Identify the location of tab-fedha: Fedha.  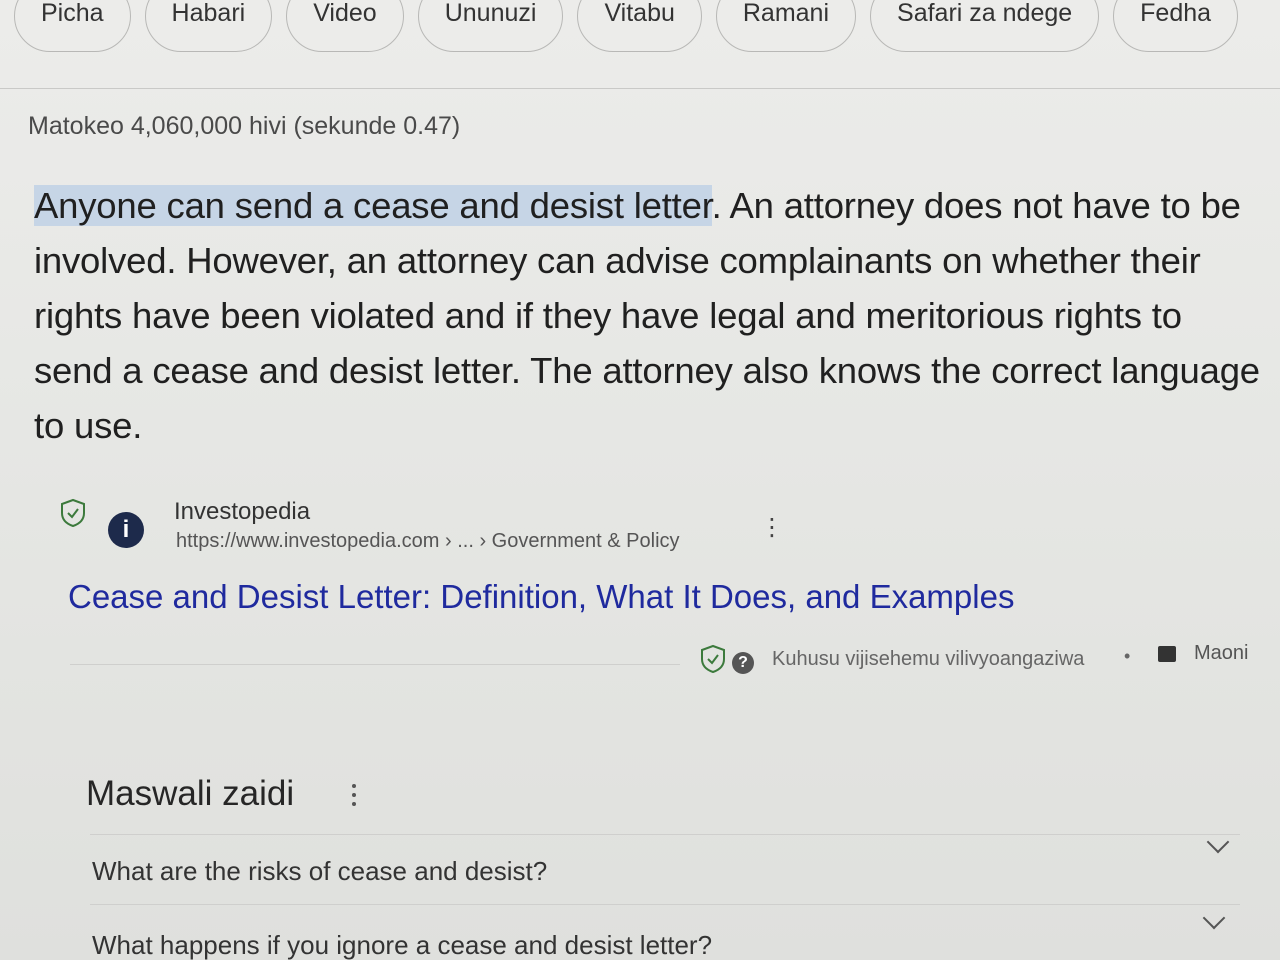
(1176, 26).